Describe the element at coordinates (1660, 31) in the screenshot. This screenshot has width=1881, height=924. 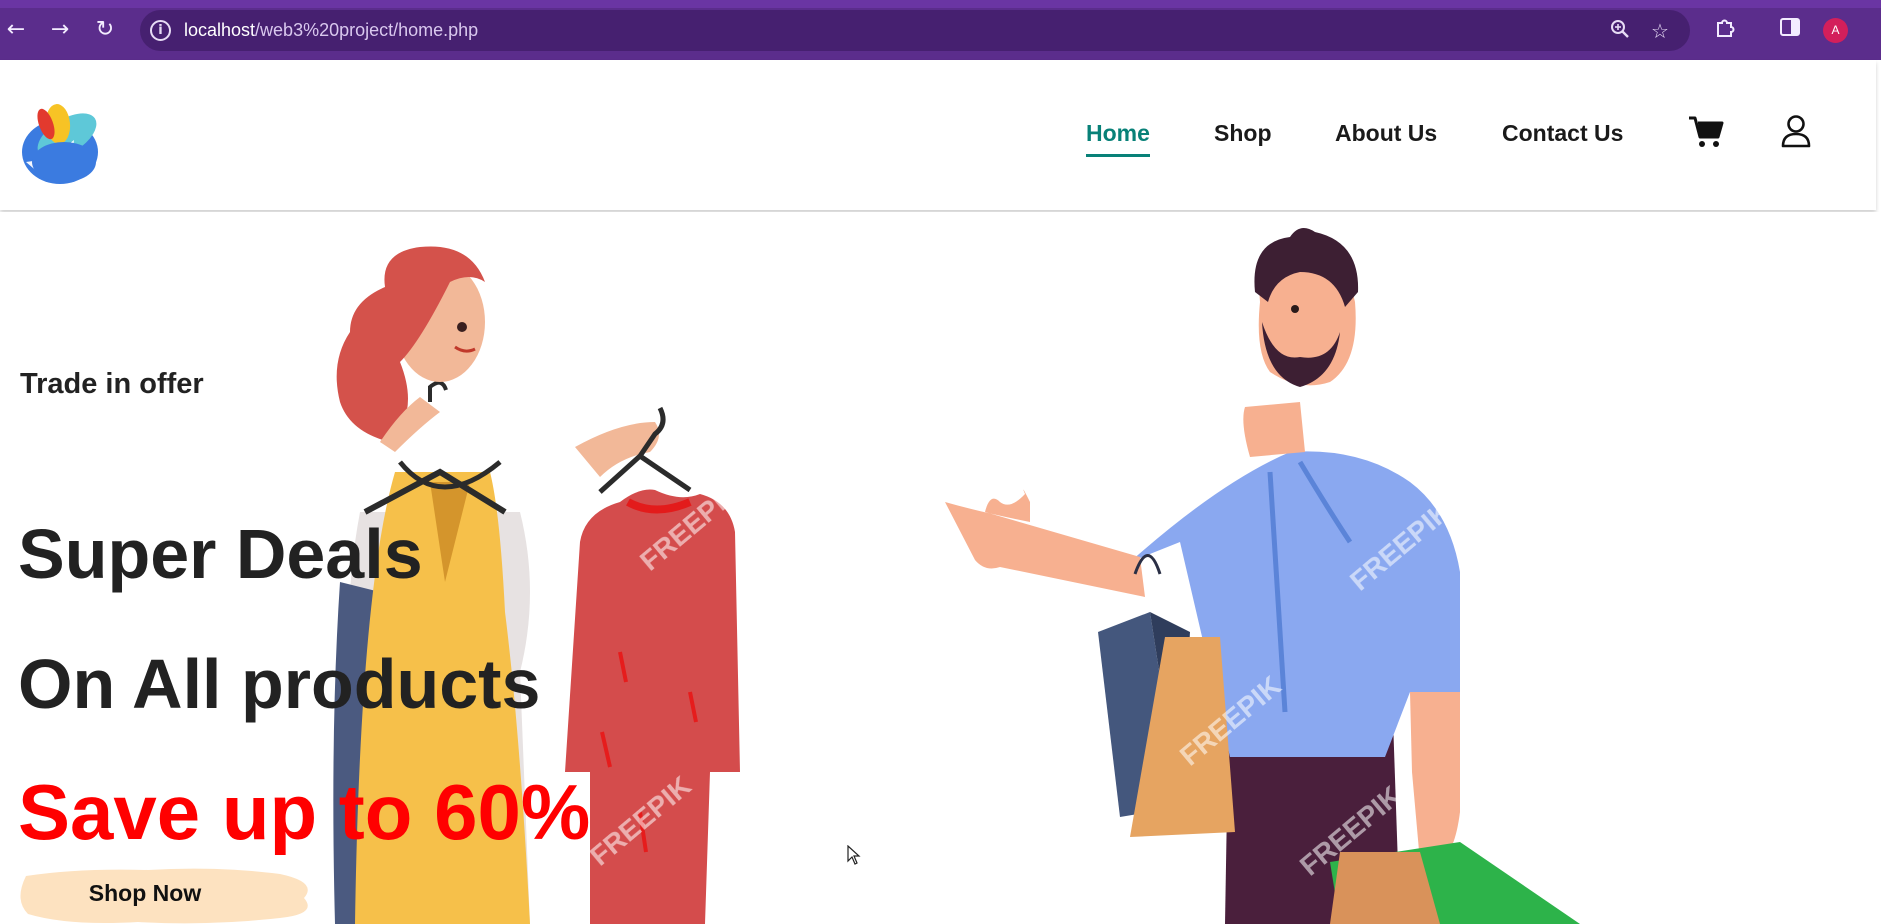
I see `bookmark-star-icon: ☆` at that location.